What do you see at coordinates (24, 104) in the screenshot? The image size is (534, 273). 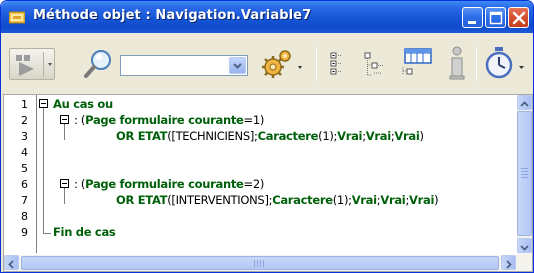 I see `line-number: 1` at bounding box center [24, 104].